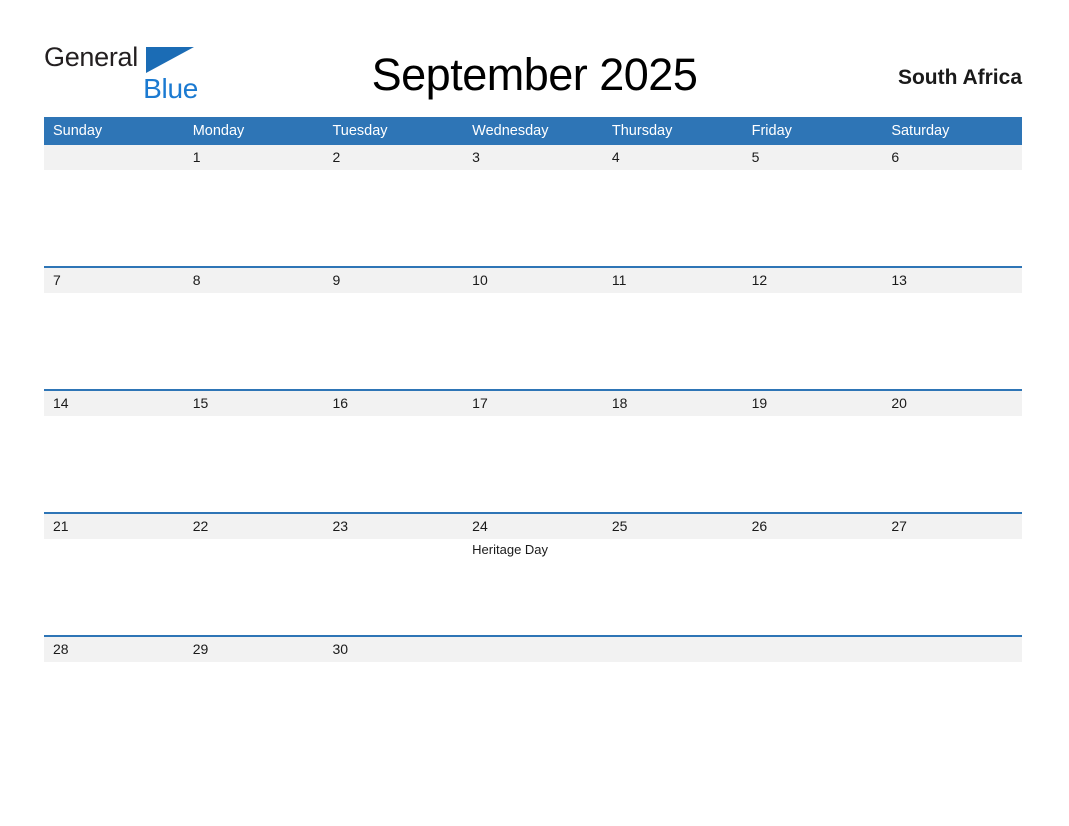  I want to click on day-number: 3, so click(533, 157).